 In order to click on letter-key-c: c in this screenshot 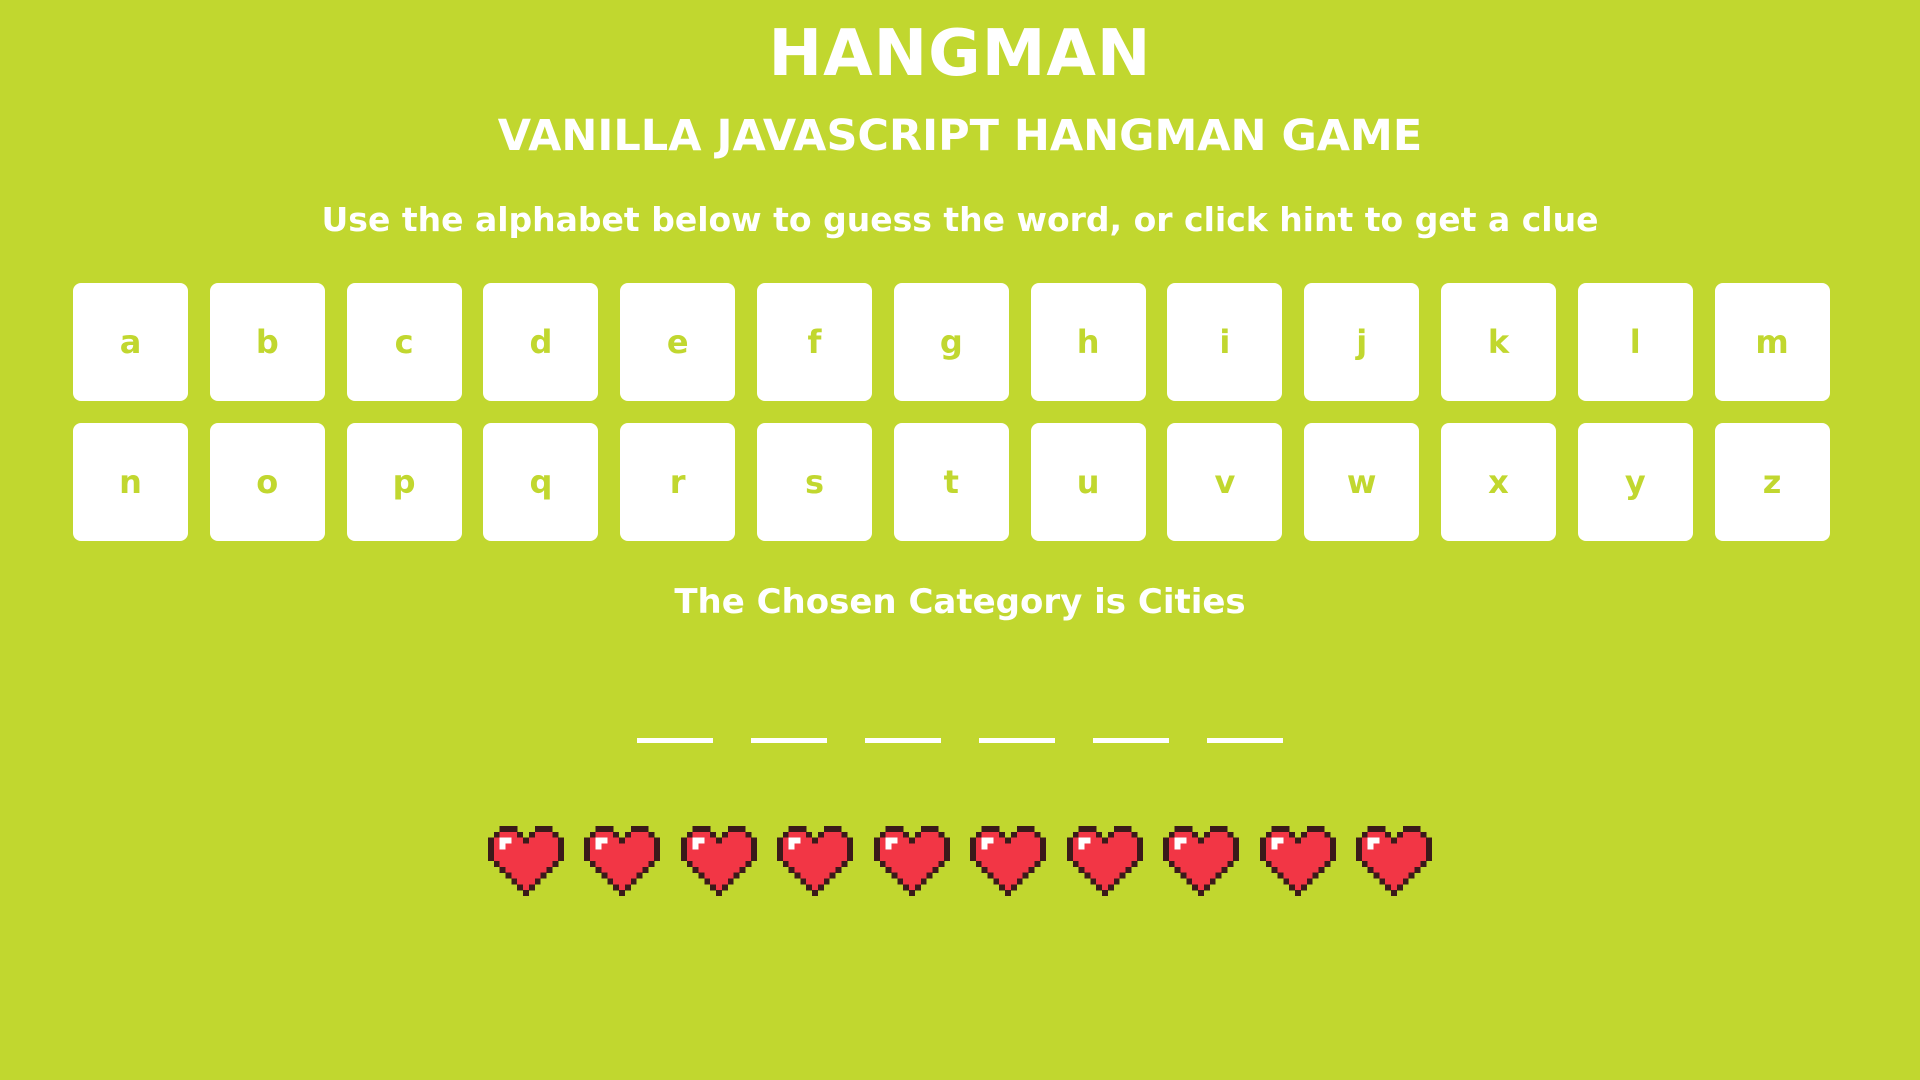, I will do `click(404, 342)`.